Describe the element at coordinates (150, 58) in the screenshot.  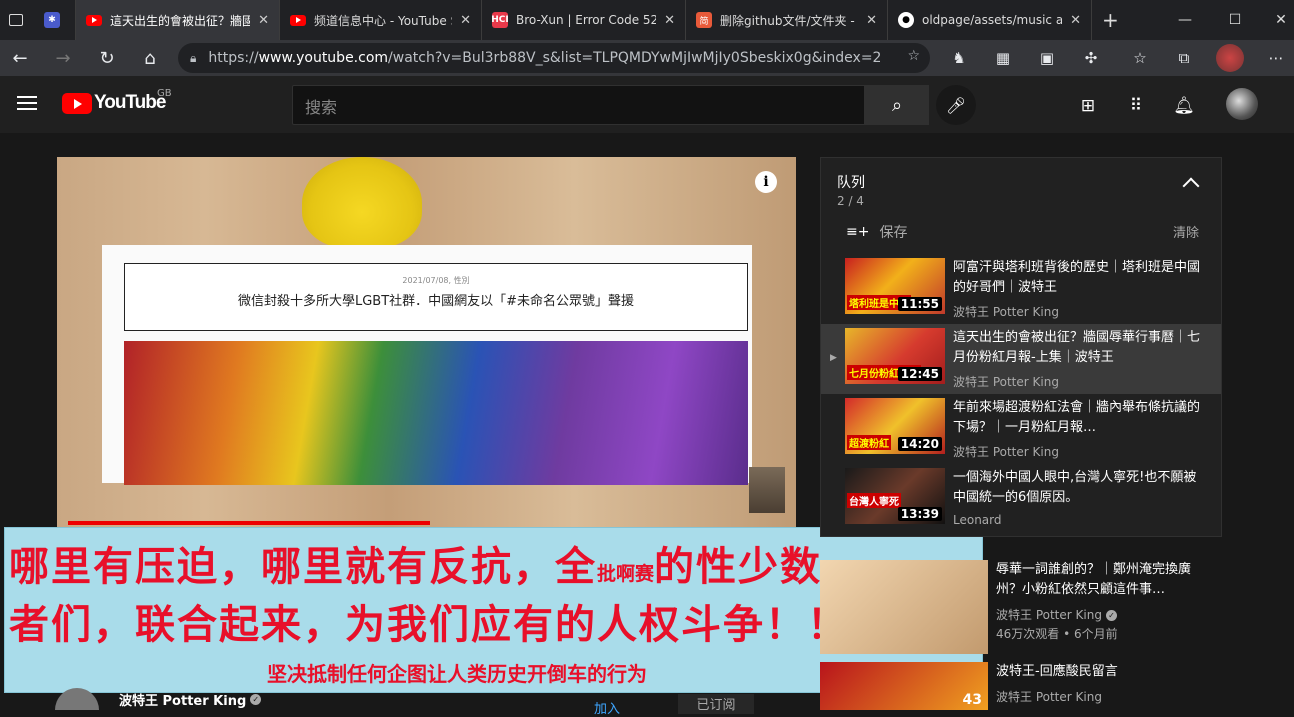
I see `home-button: ⌂` at that location.